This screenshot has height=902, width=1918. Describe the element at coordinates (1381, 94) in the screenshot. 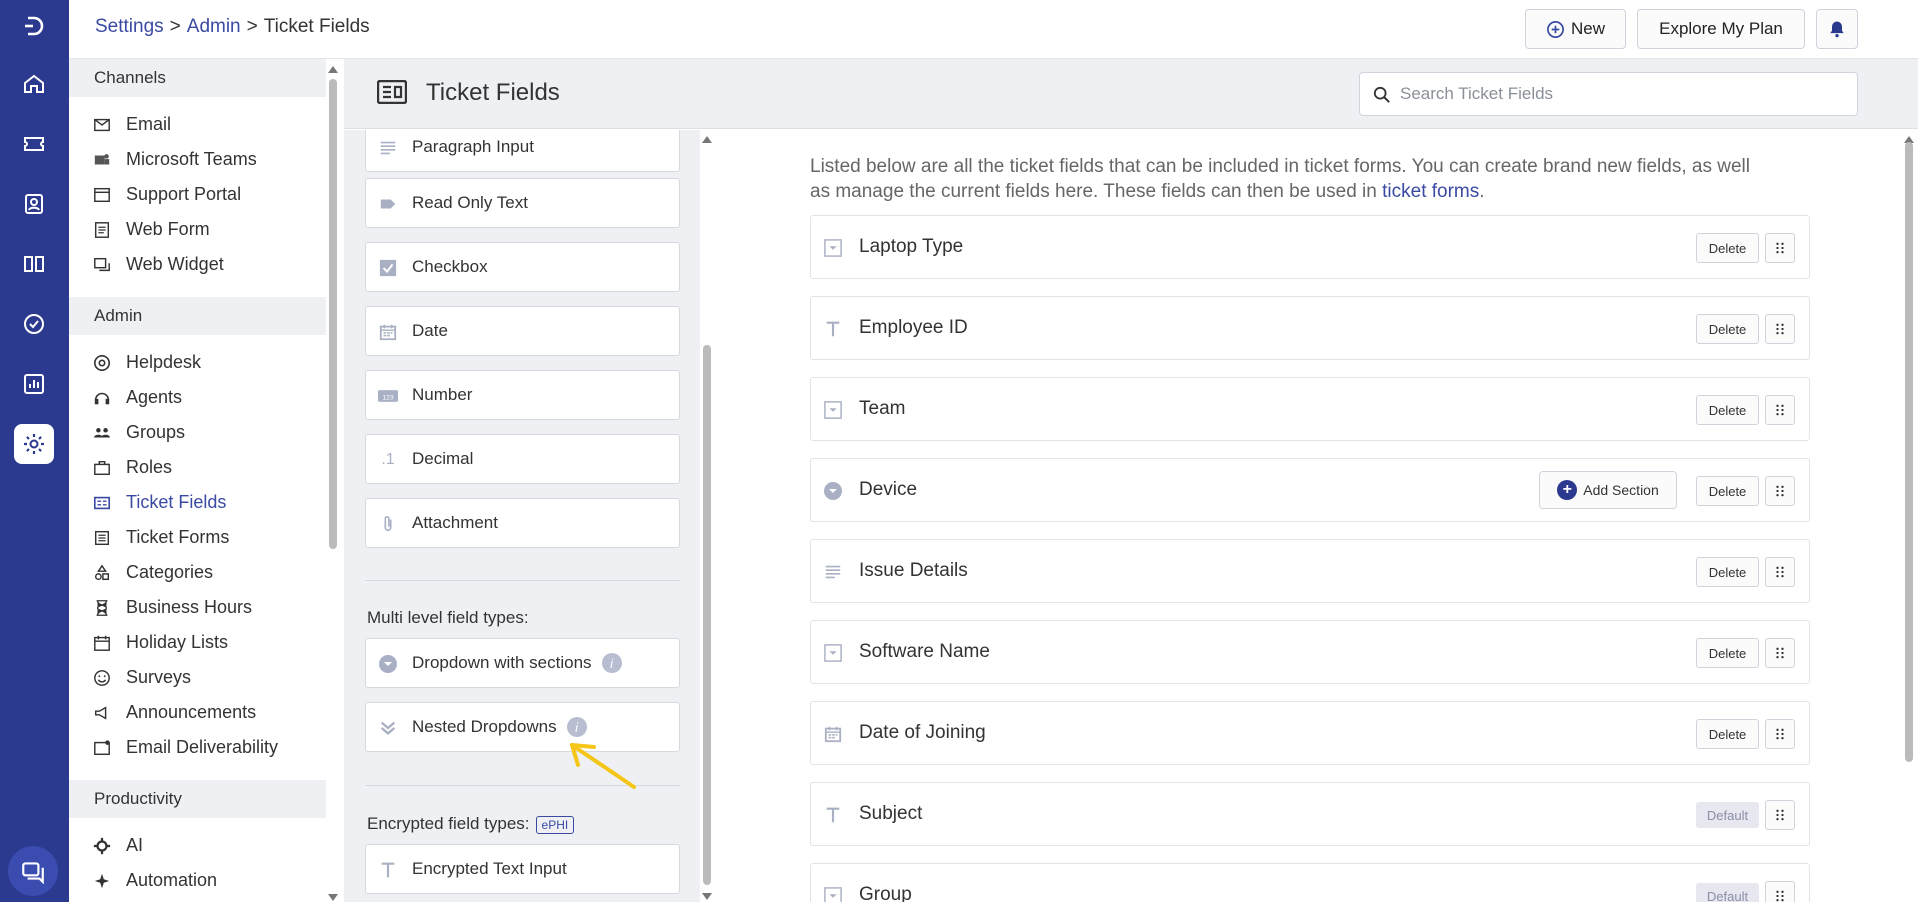

I see `search-icon` at that location.